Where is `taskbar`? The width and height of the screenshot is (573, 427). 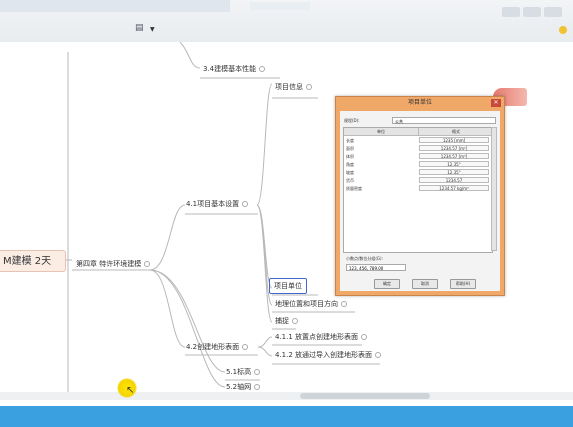
taskbar is located at coordinates (286, 416).